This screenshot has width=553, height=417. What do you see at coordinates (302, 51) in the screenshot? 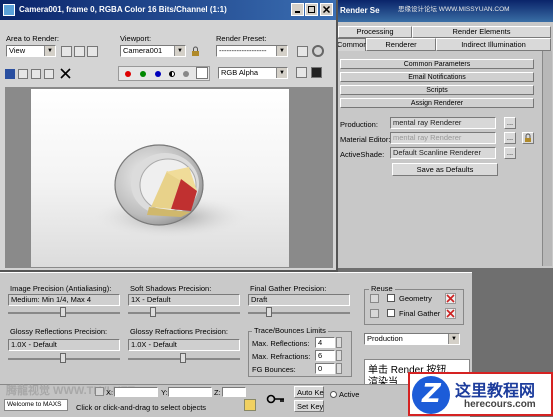
I see `render-setup-icon` at bounding box center [302, 51].